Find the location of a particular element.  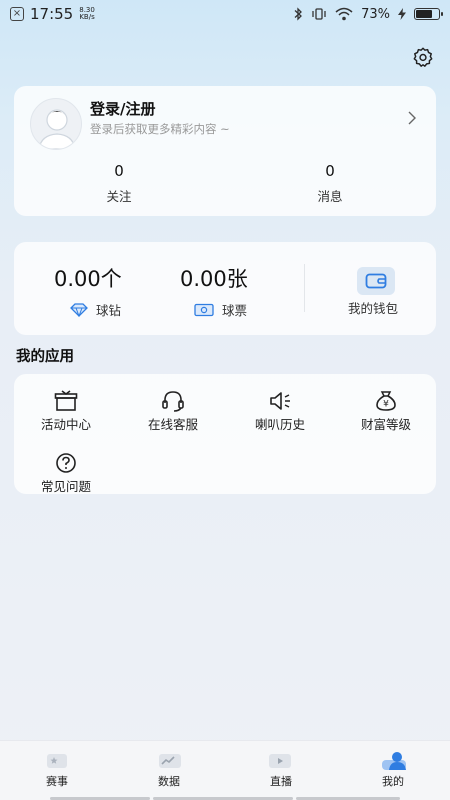

chart-icon is located at coordinates (169, 761).